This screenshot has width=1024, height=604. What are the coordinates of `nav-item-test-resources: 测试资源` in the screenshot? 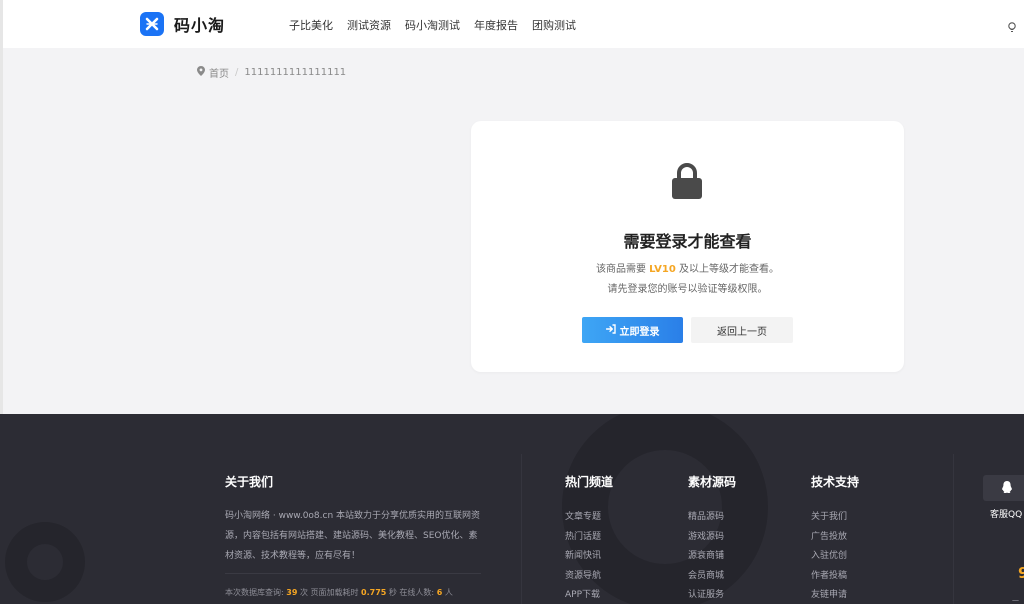 It's located at (369, 25).